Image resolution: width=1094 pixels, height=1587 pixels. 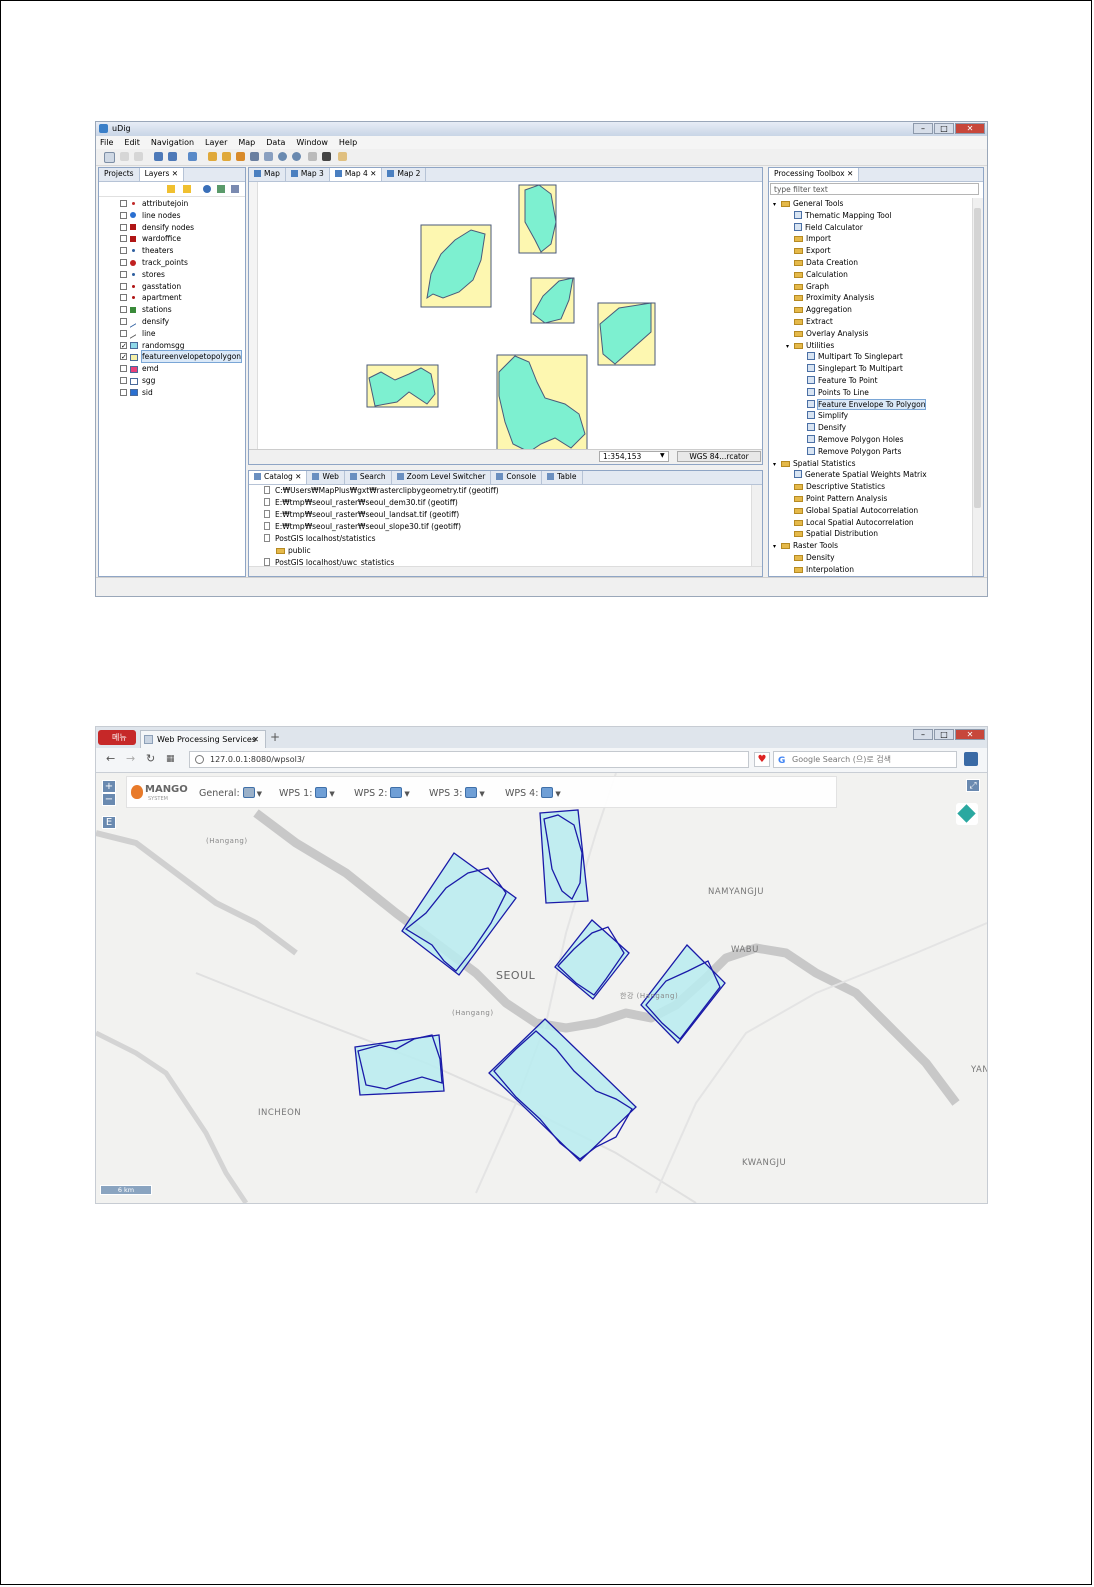 I want to click on filter-input: type filter text, so click(x=874, y=189).